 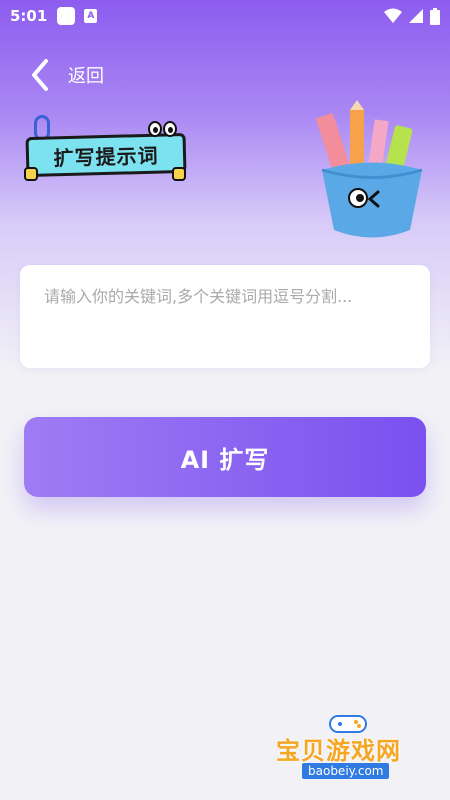 What do you see at coordinates (86, 76) in the screenshot?
I see `back-label: 返回` at bounding box center [86, 76].